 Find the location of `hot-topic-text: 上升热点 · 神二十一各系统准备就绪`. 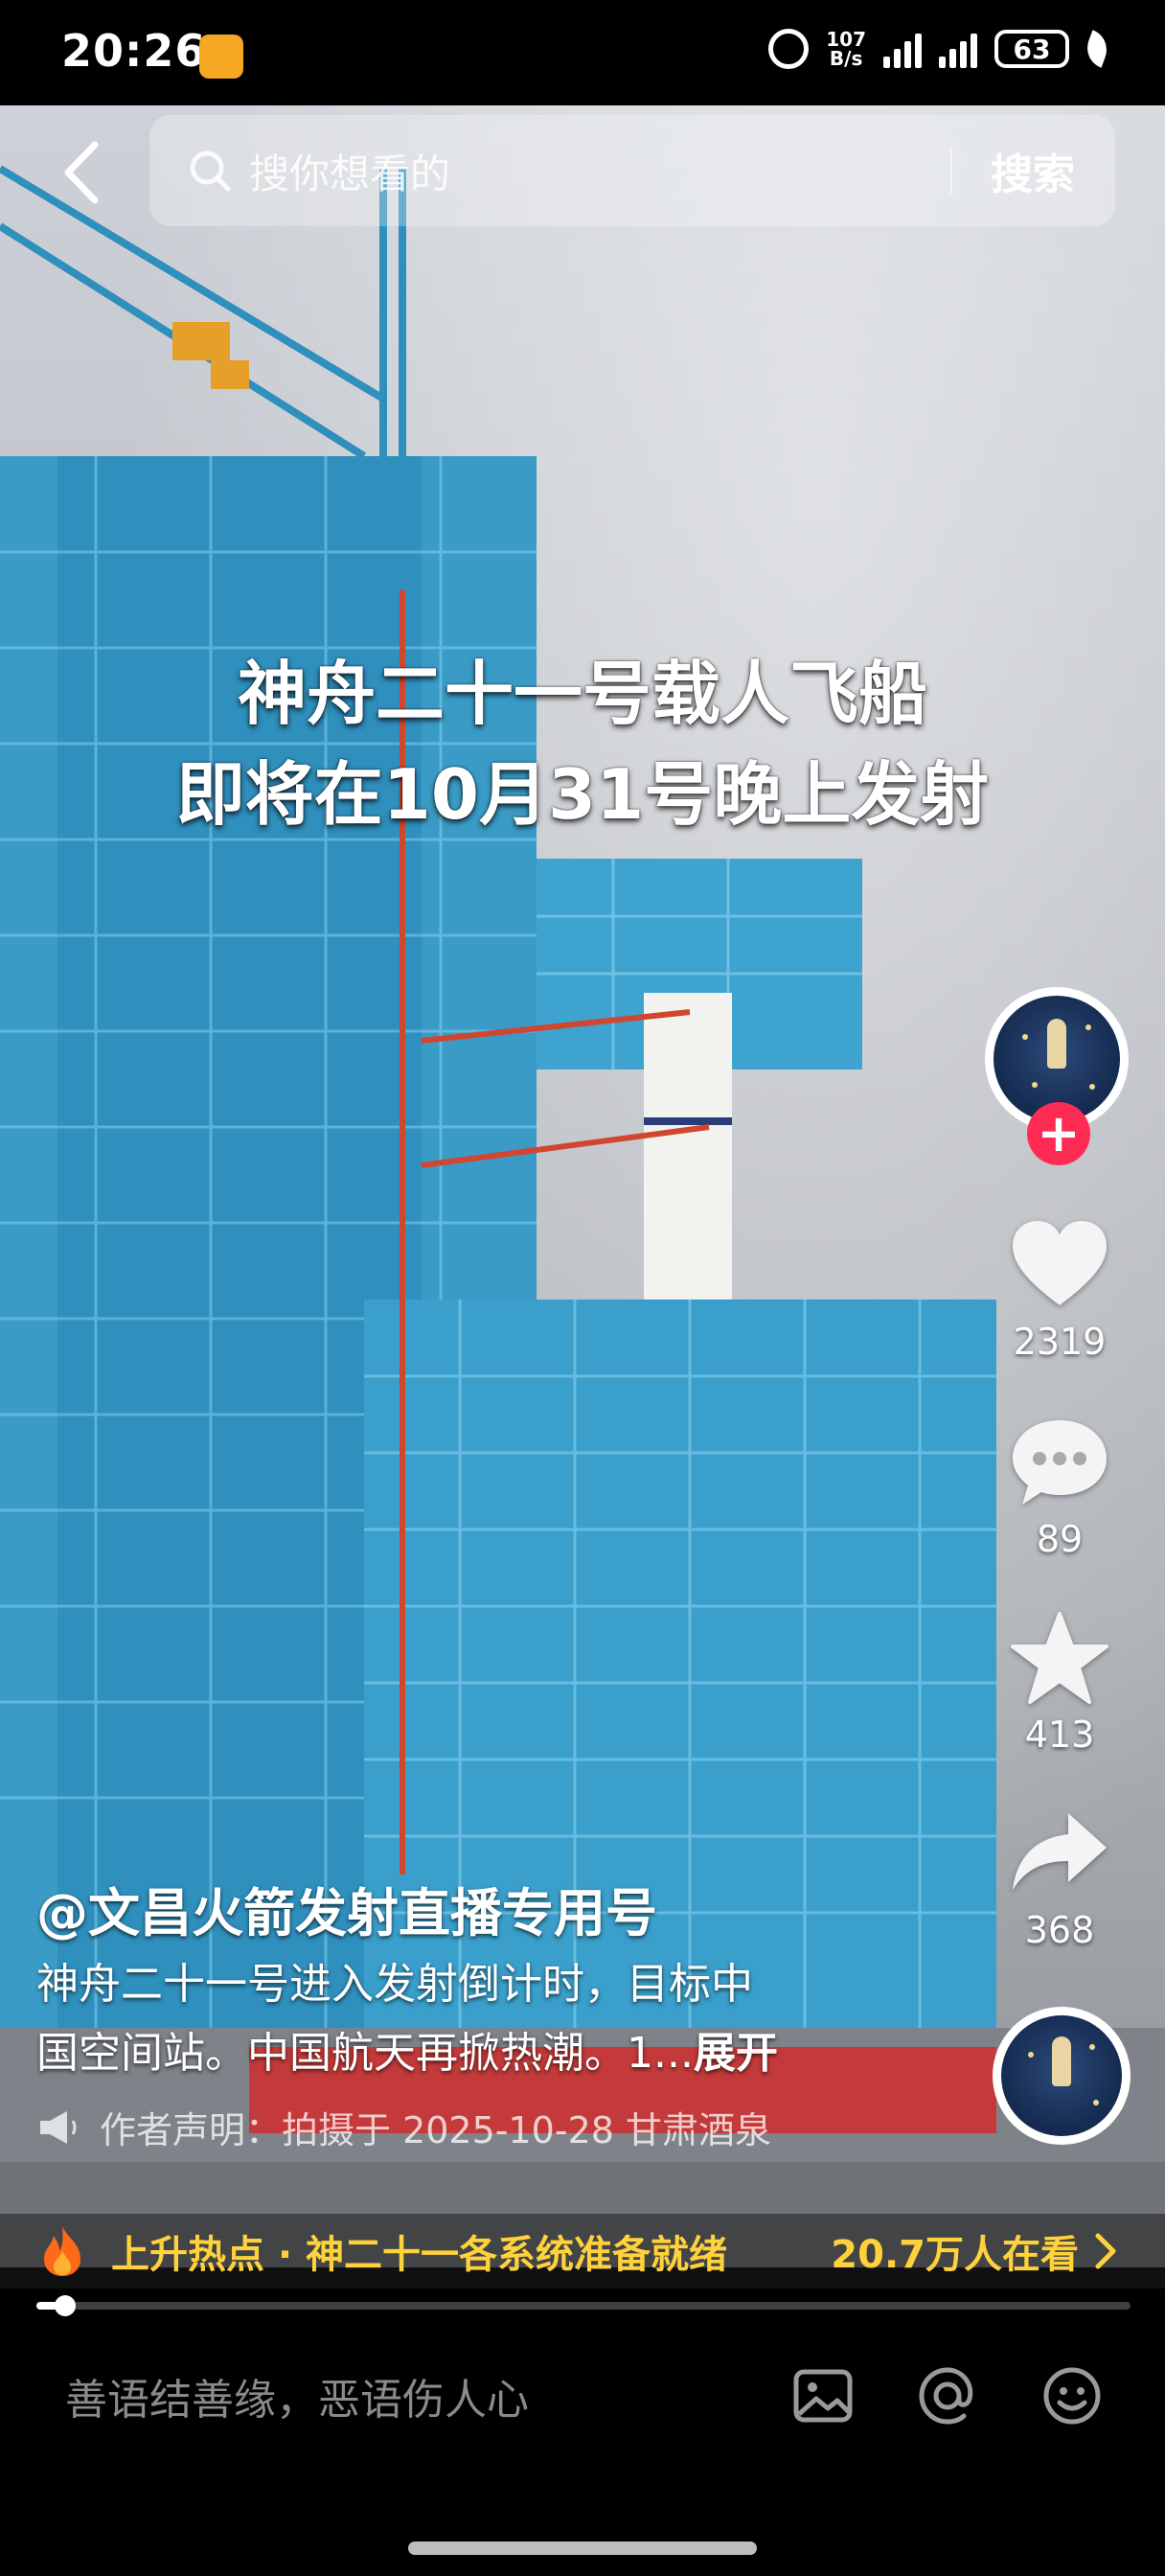

hot-topic-text: 上升热点 · 神二十一各系统准备就绪 is located at coordinates (420, 2255).